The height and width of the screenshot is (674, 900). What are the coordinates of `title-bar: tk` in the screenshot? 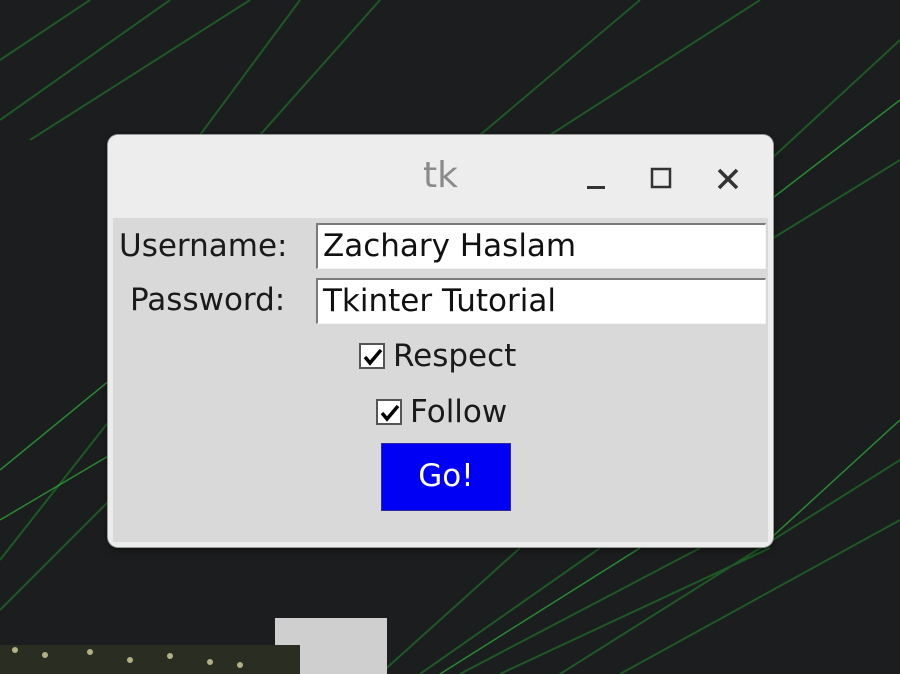 It's located at (440, 176).